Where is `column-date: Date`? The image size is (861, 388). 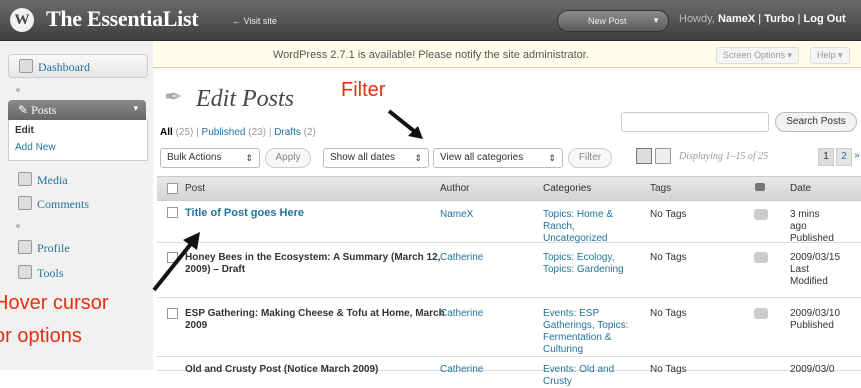
column-date: Date is located at coordinates (800, 188).